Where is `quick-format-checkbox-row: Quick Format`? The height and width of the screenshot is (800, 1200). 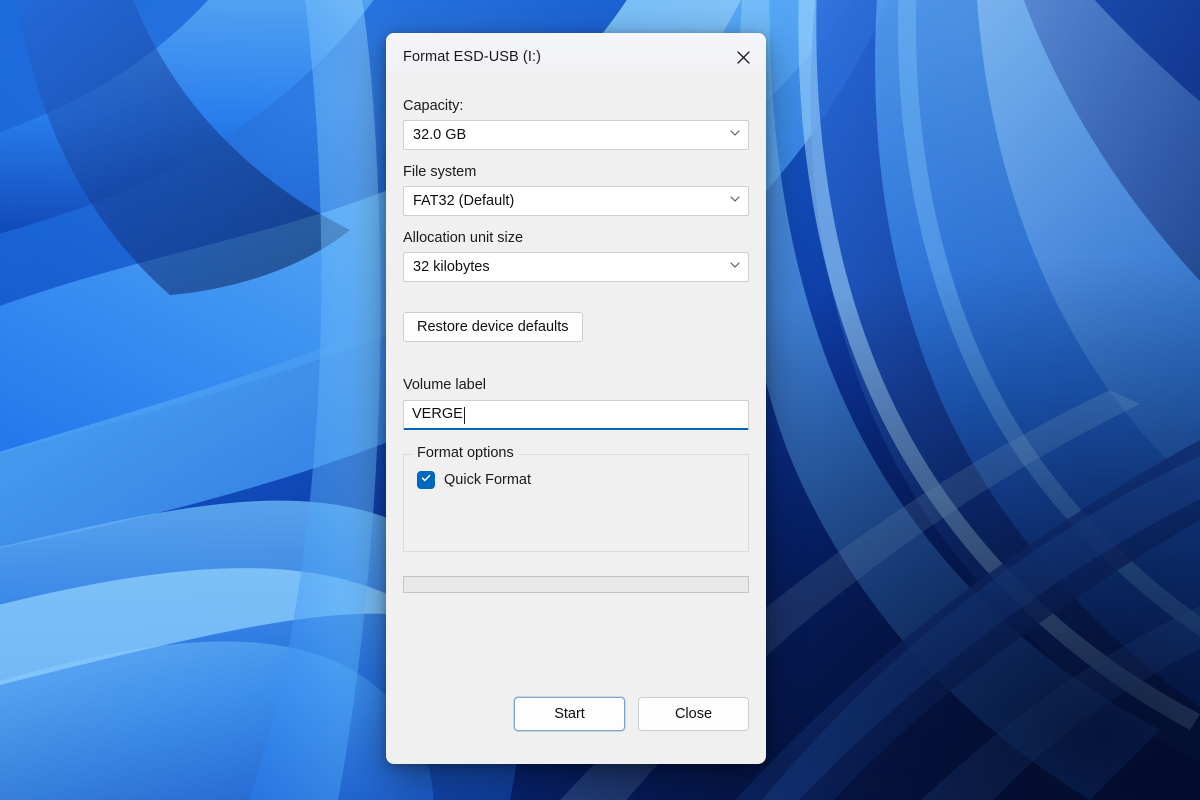 quick-format-checkbox-row: Quick Format is located at coordinates (576, 479).